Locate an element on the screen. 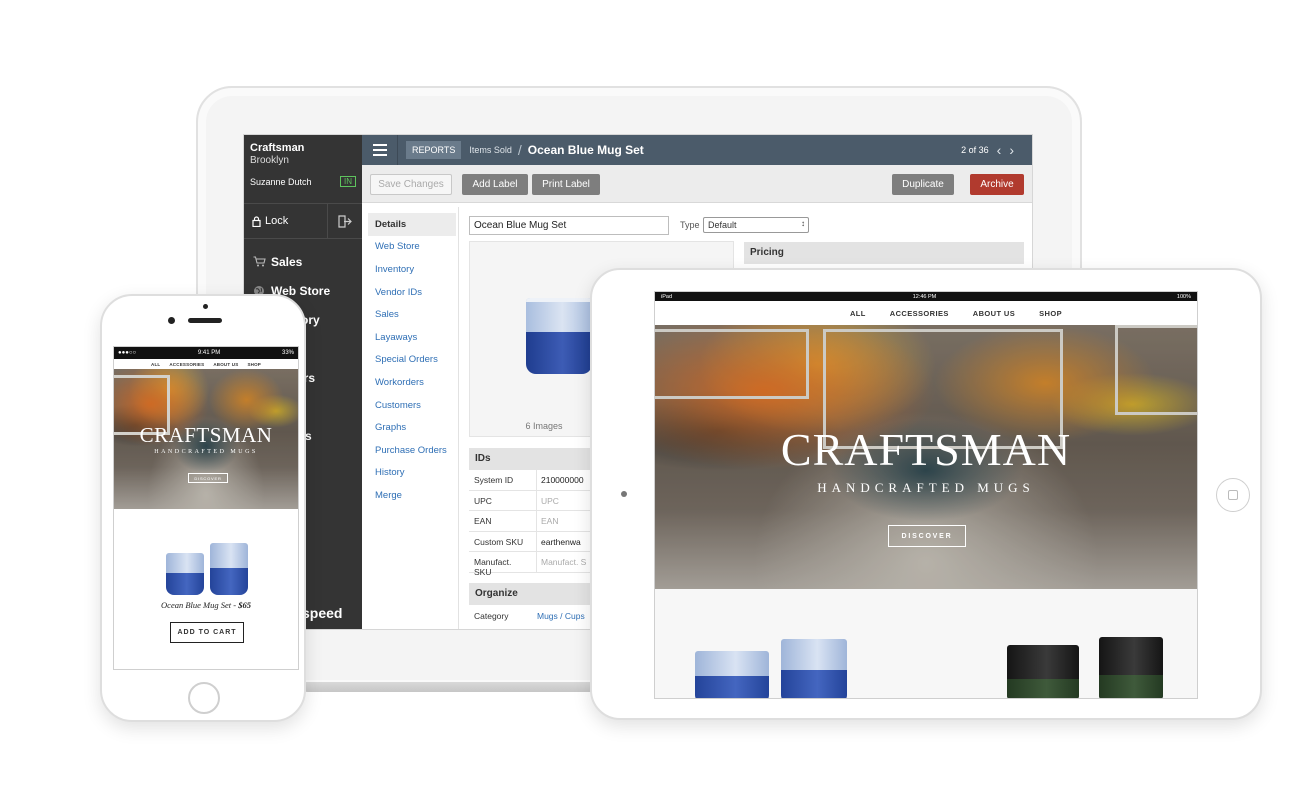 The image size is (1314, 797). custom-sku-input: earthenwa is located at coordinates (567, 542).